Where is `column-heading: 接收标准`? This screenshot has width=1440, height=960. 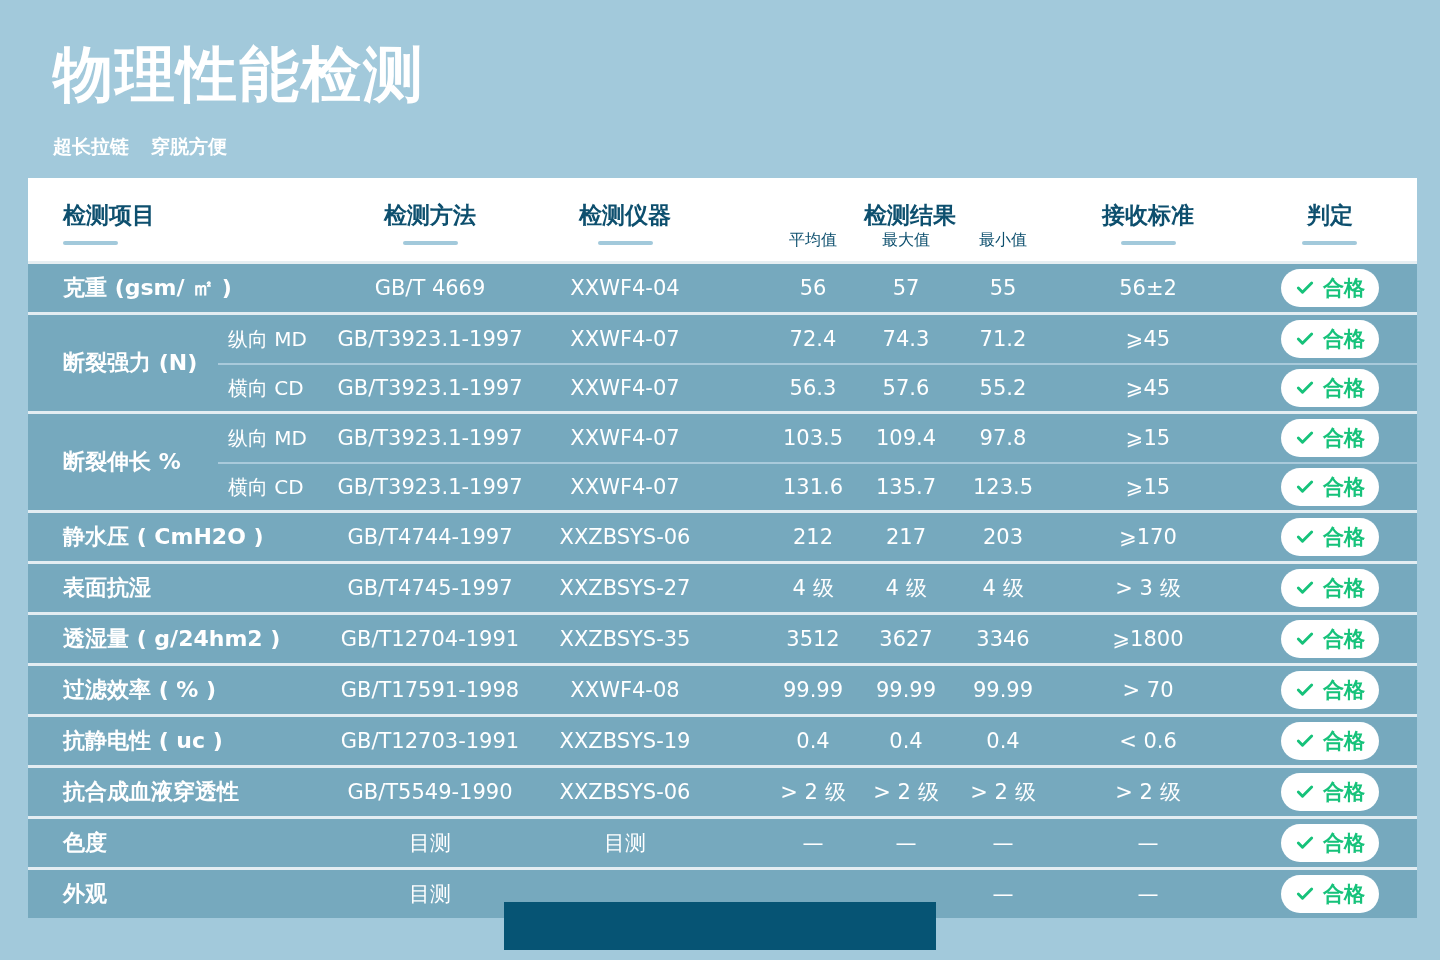 column-heading: 接收标准 is located at coordinates (1148, 215).